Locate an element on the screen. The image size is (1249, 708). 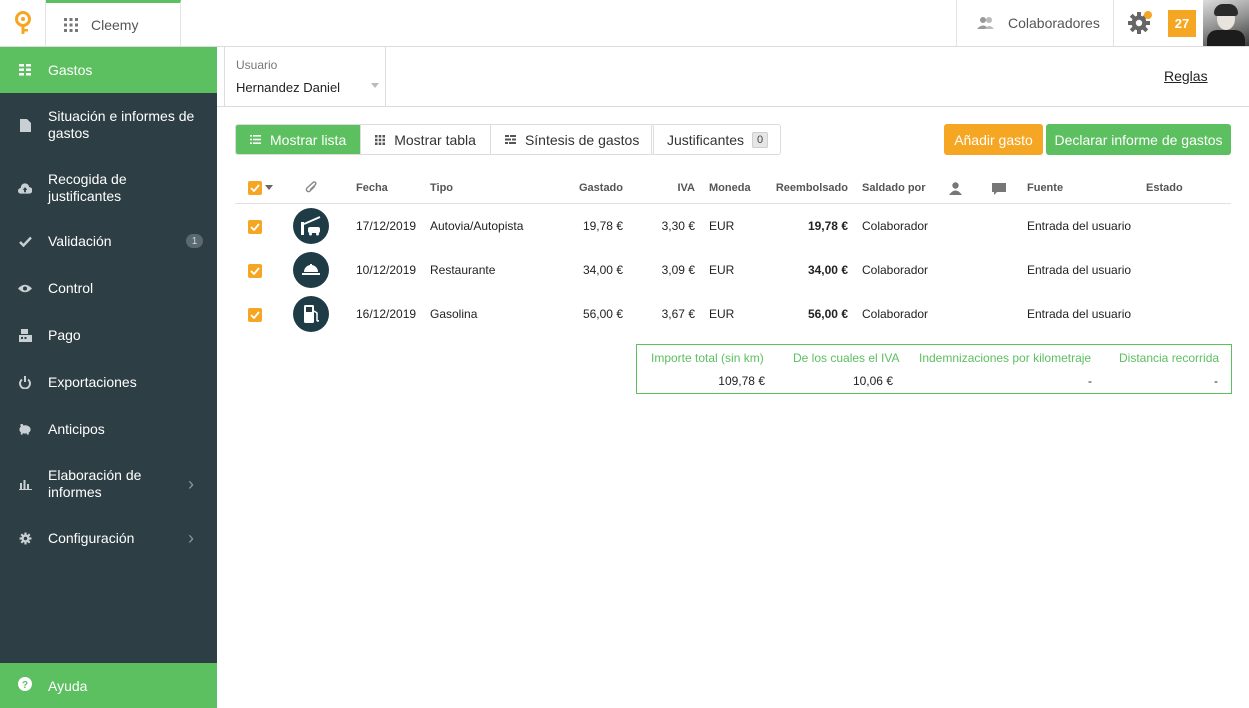
sidebar-item-label: Exportaciones is located at coordinates (92, 381).